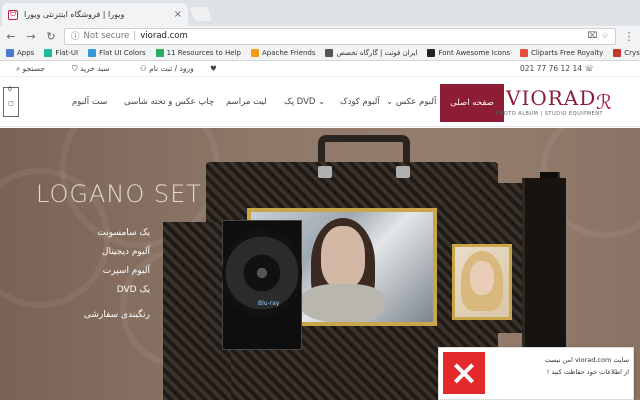 The height and width of the screenshot is (400, 640). I want to click on hero-item: آلبوم اسپرت, so click(126, 271).